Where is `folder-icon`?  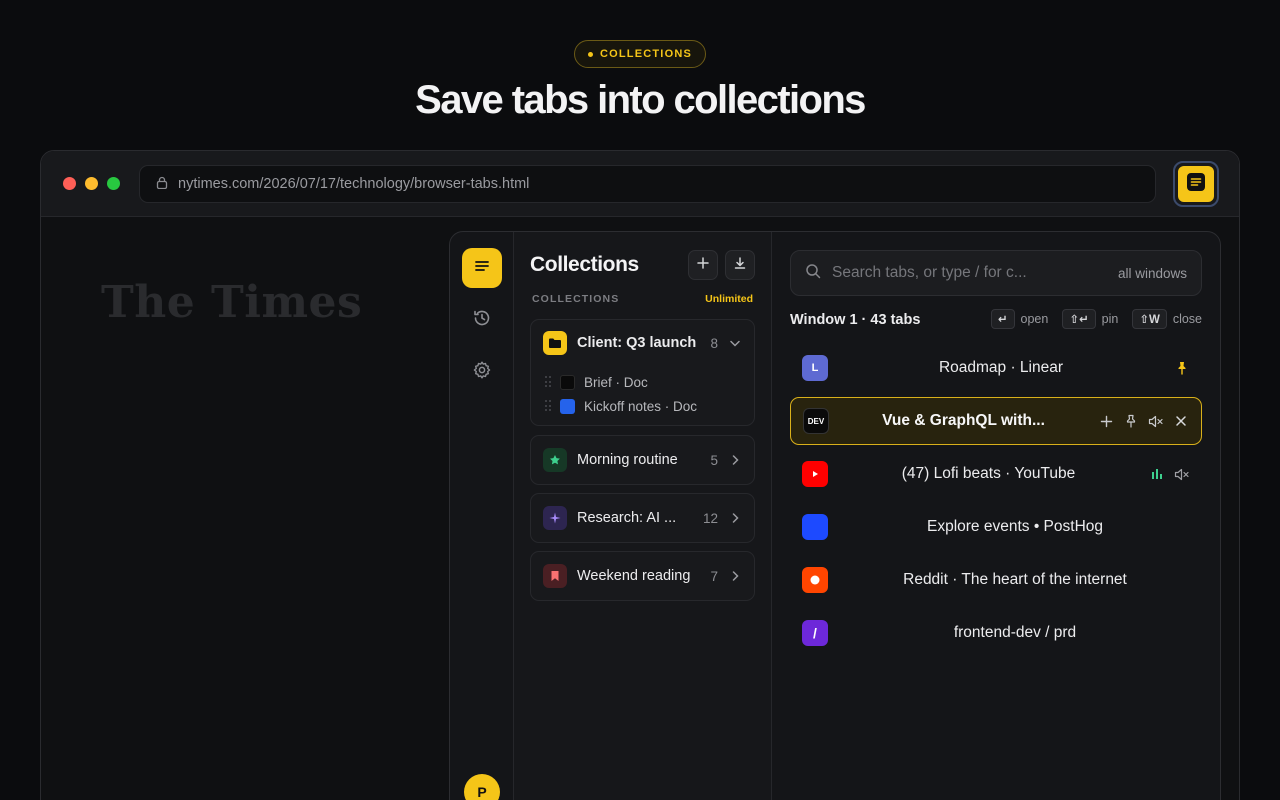
folder-icon is located at coordinates (555, 343).